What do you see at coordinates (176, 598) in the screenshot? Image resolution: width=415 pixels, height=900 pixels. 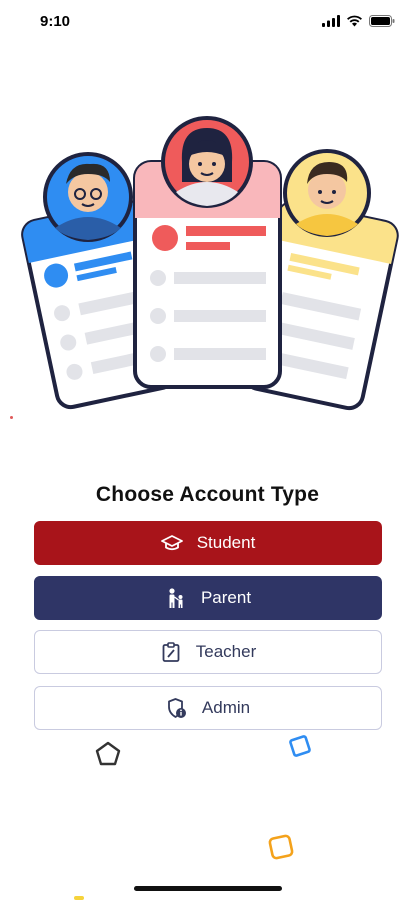 I see `parent-child-icon` at bounding box center [176, 598].